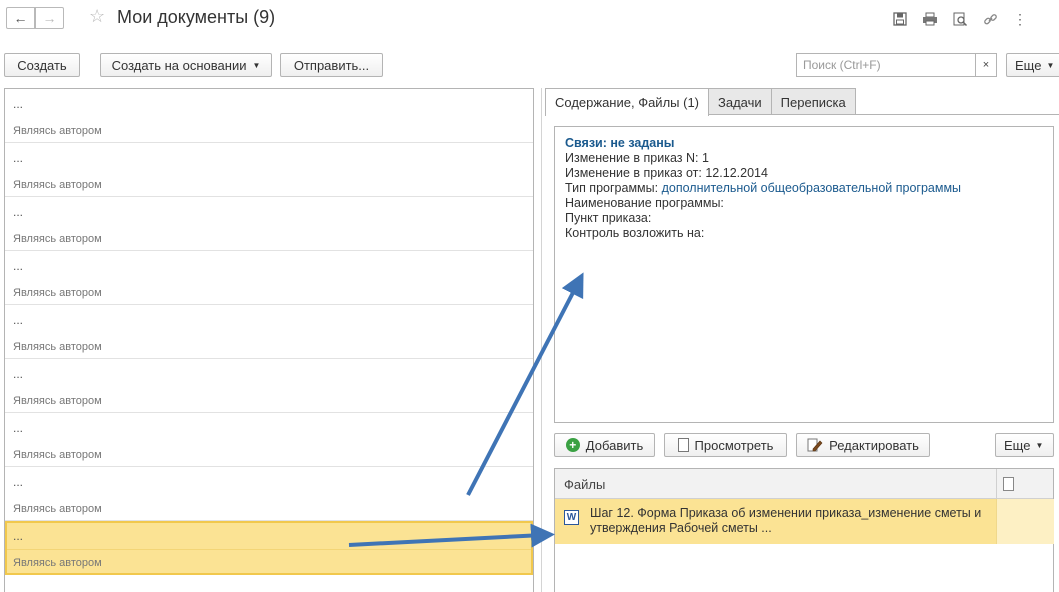 This screenshot has width=1059, height=592. What do you see at coordinates (42, 65) in the screenshot?
I see `create-button: Создать` at bounding box center [42, 65].